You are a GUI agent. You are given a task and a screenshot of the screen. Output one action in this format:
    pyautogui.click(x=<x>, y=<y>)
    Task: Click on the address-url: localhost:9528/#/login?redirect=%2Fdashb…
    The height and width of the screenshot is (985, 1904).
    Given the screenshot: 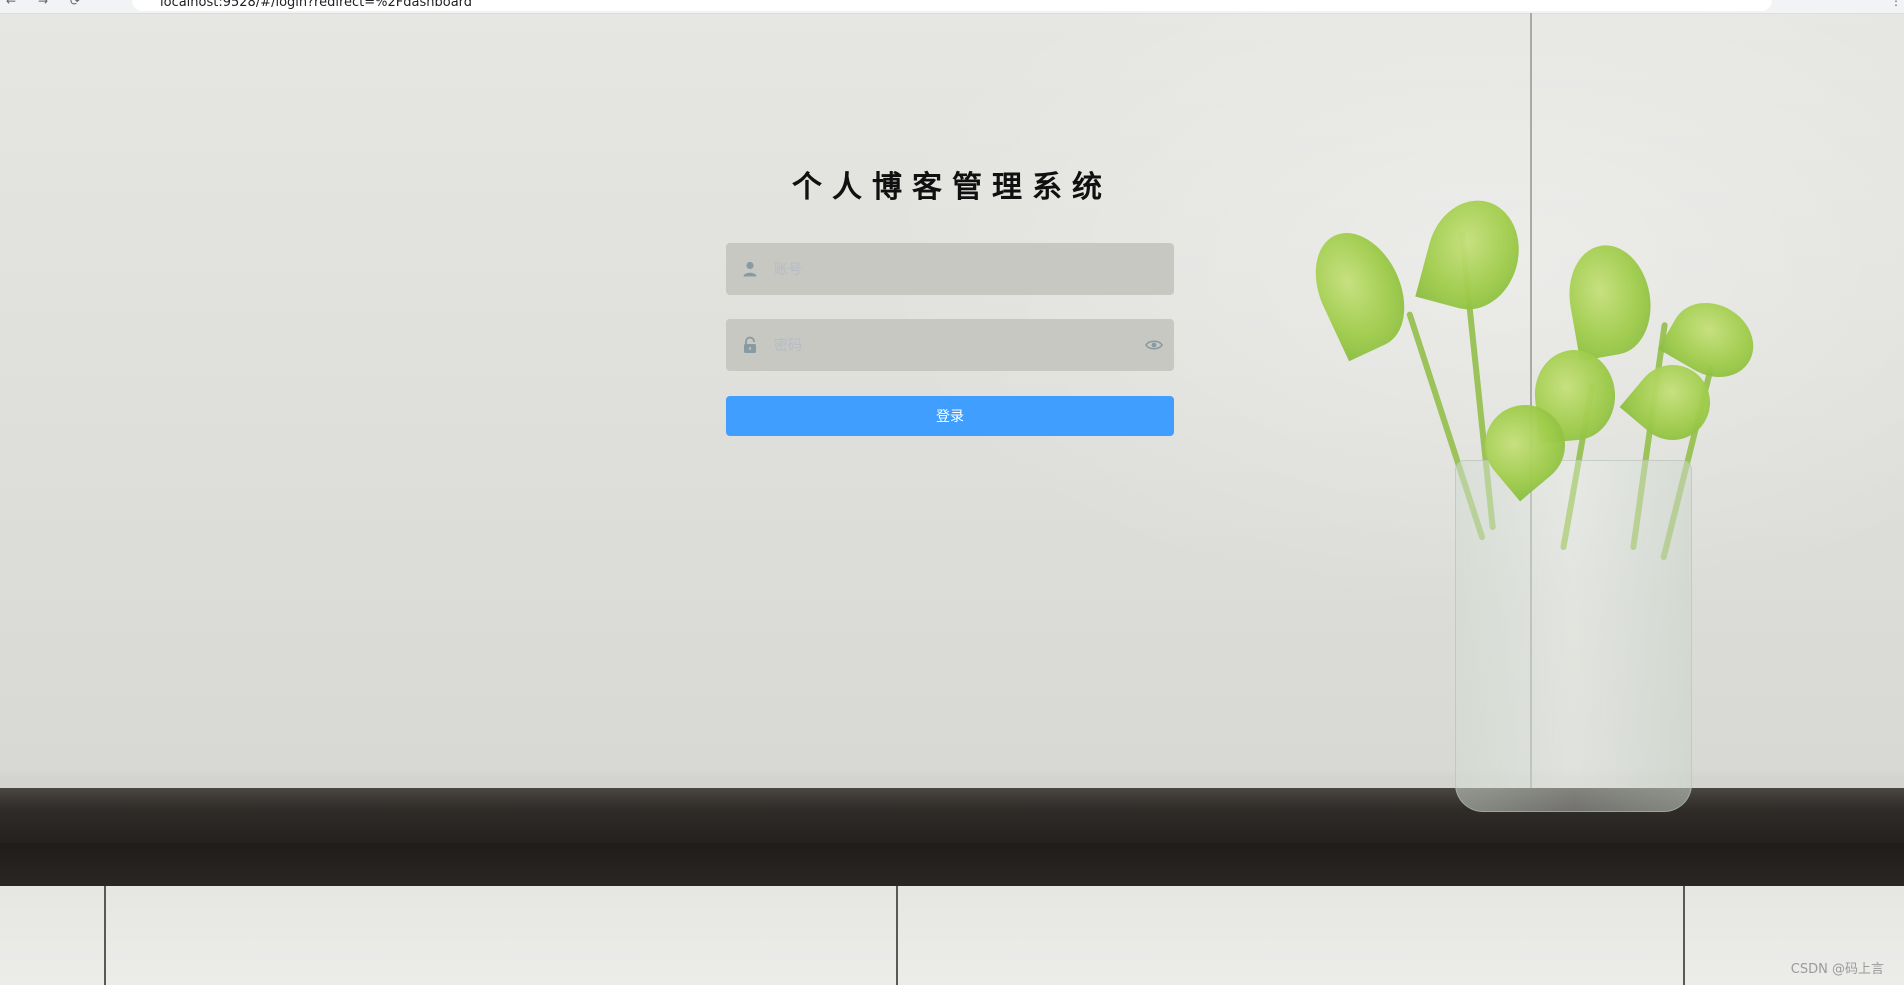 What is the action you would take?
    pyautogui.click(x=316, y=5)
    